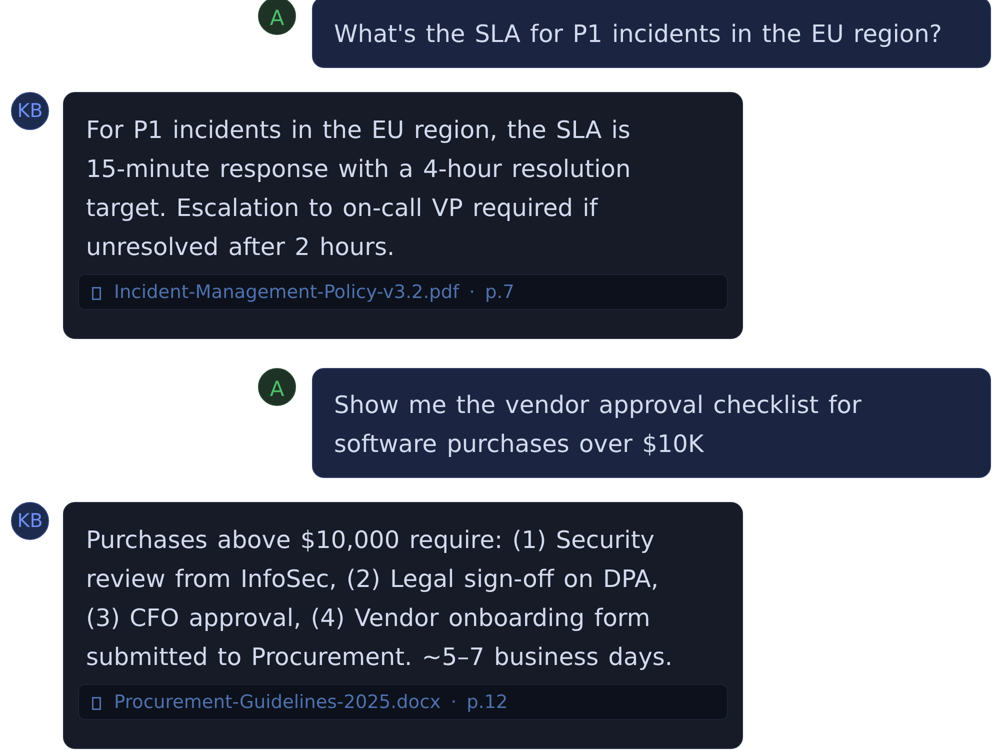 This screenshot has height=750, width=1000. What do you see at coordinates (639, 34) in the screenshot?
I see `message-text: What's the SLA for P1 incidents in the EU region?` at bounding box center [639, 34].